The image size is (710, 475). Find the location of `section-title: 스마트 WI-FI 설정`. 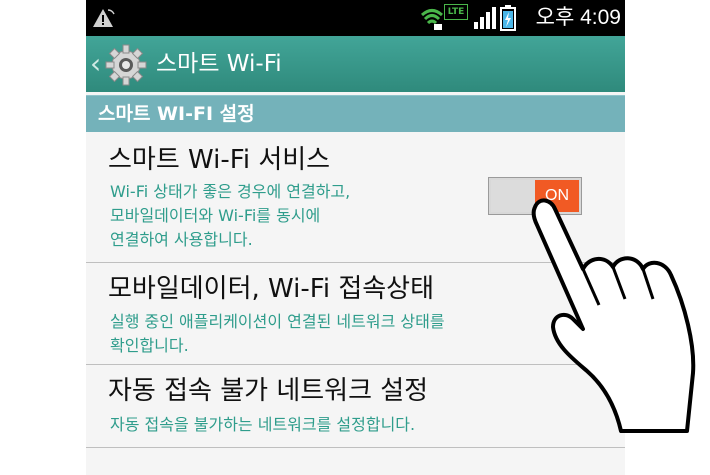

section-title: 스마트 WI-FI 설정 is located at coordinates (176, 114).